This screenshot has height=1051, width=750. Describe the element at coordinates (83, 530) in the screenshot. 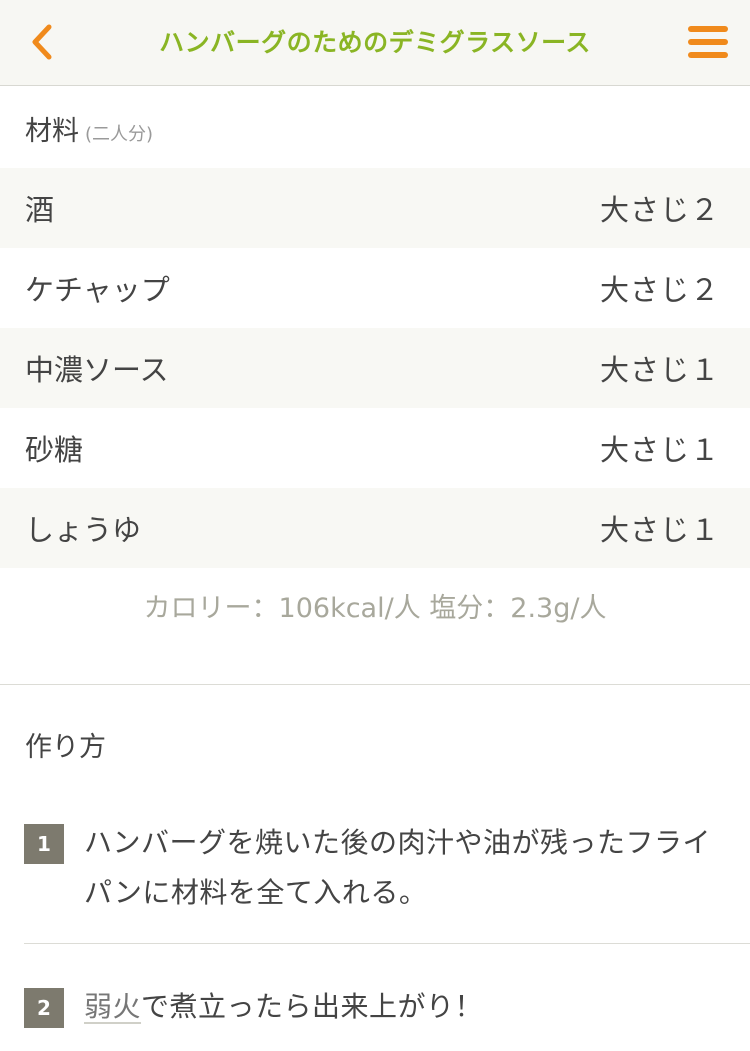

I see `ingredient-name: しょうゆ` at that location.